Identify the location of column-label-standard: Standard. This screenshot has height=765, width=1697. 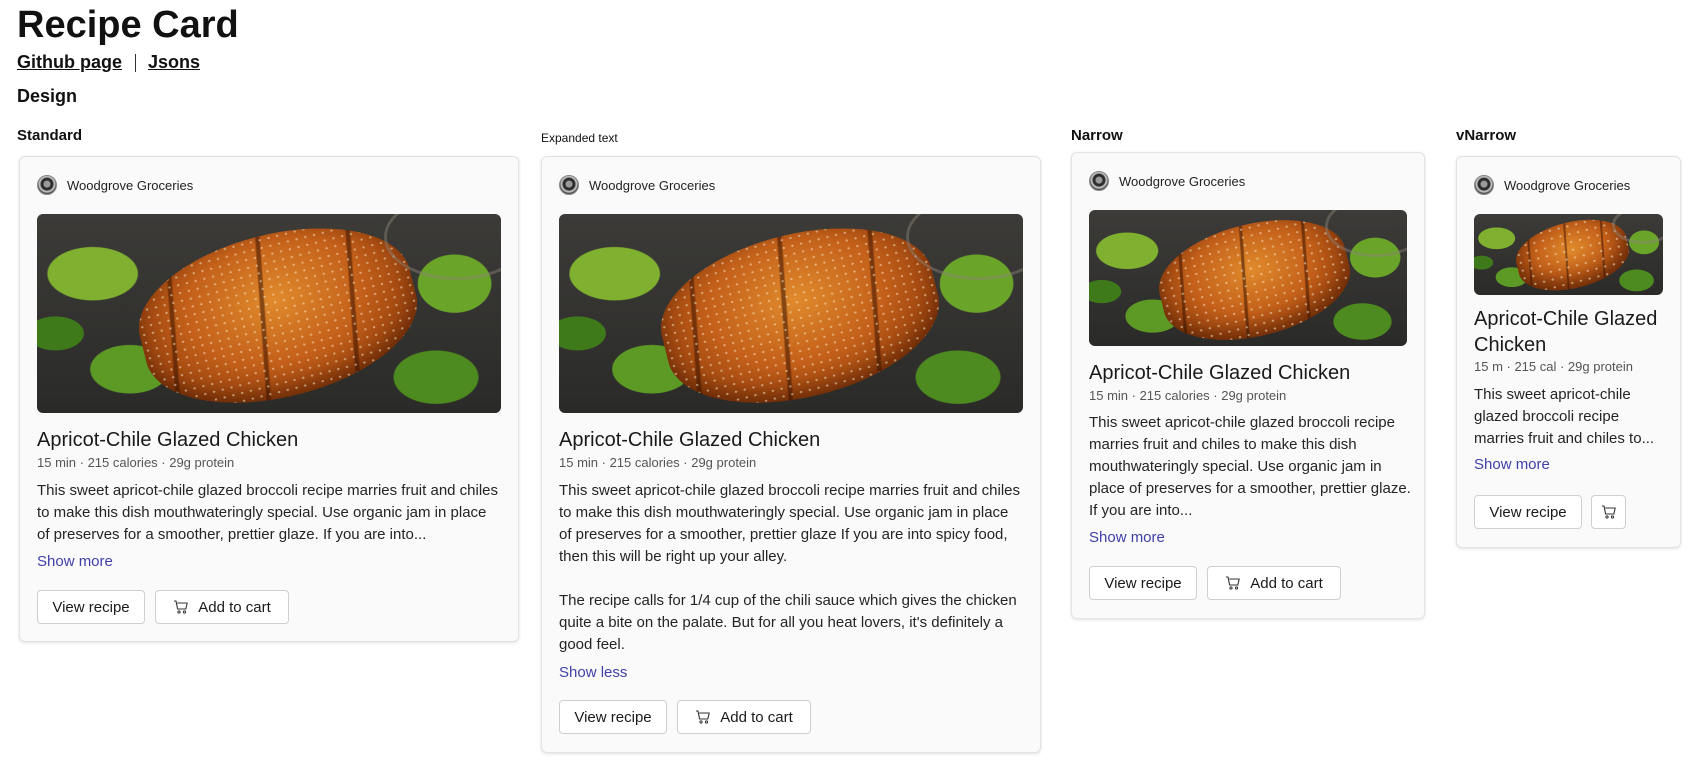
(50, 135).